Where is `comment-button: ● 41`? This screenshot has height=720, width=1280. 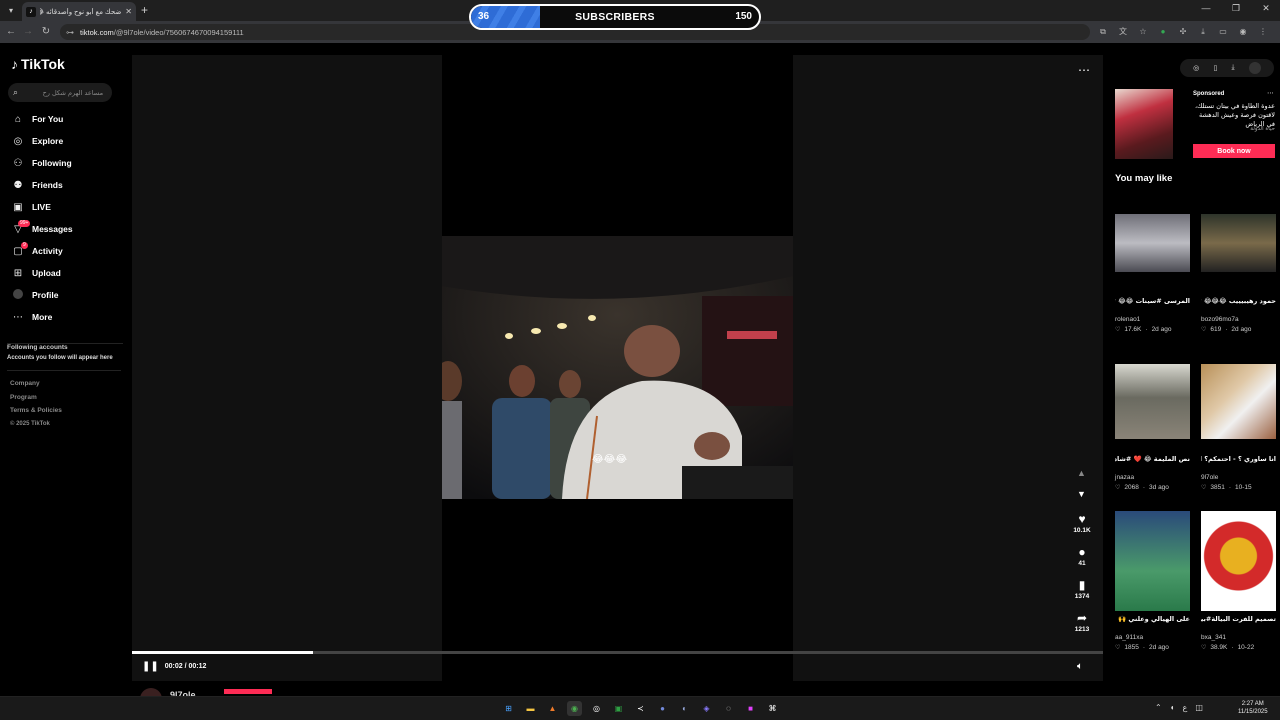
comment-button: ● 41 is located at coordinates (1082, 561).